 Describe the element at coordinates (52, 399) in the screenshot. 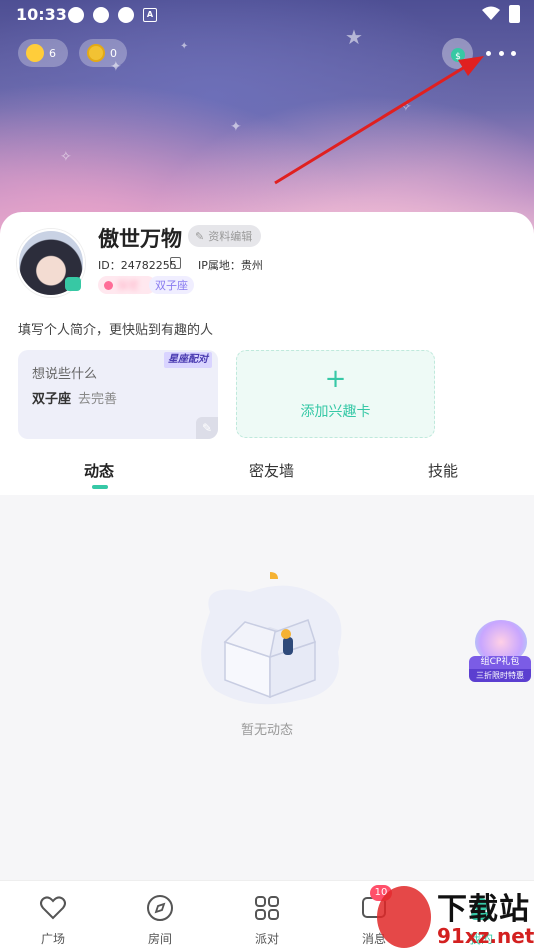

I see `thoughts-value: 双子座` at that location.